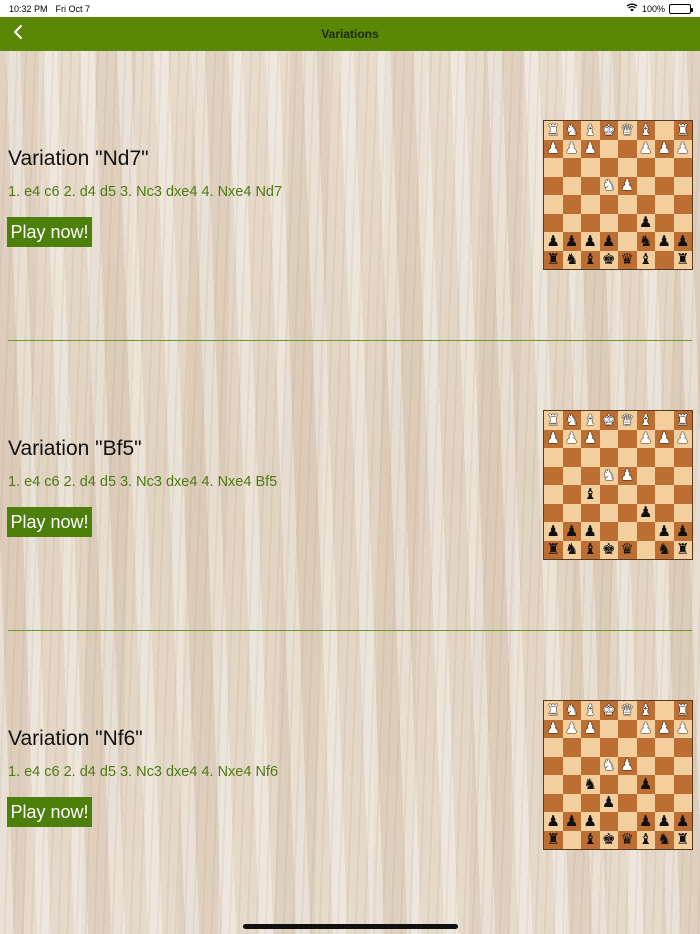 Image resolution: width=700 pixels, height=934 pixels. Describe the element at coordinates (664, 549) in the screenshot. I see `black-knight-icon: ♞` at that location.